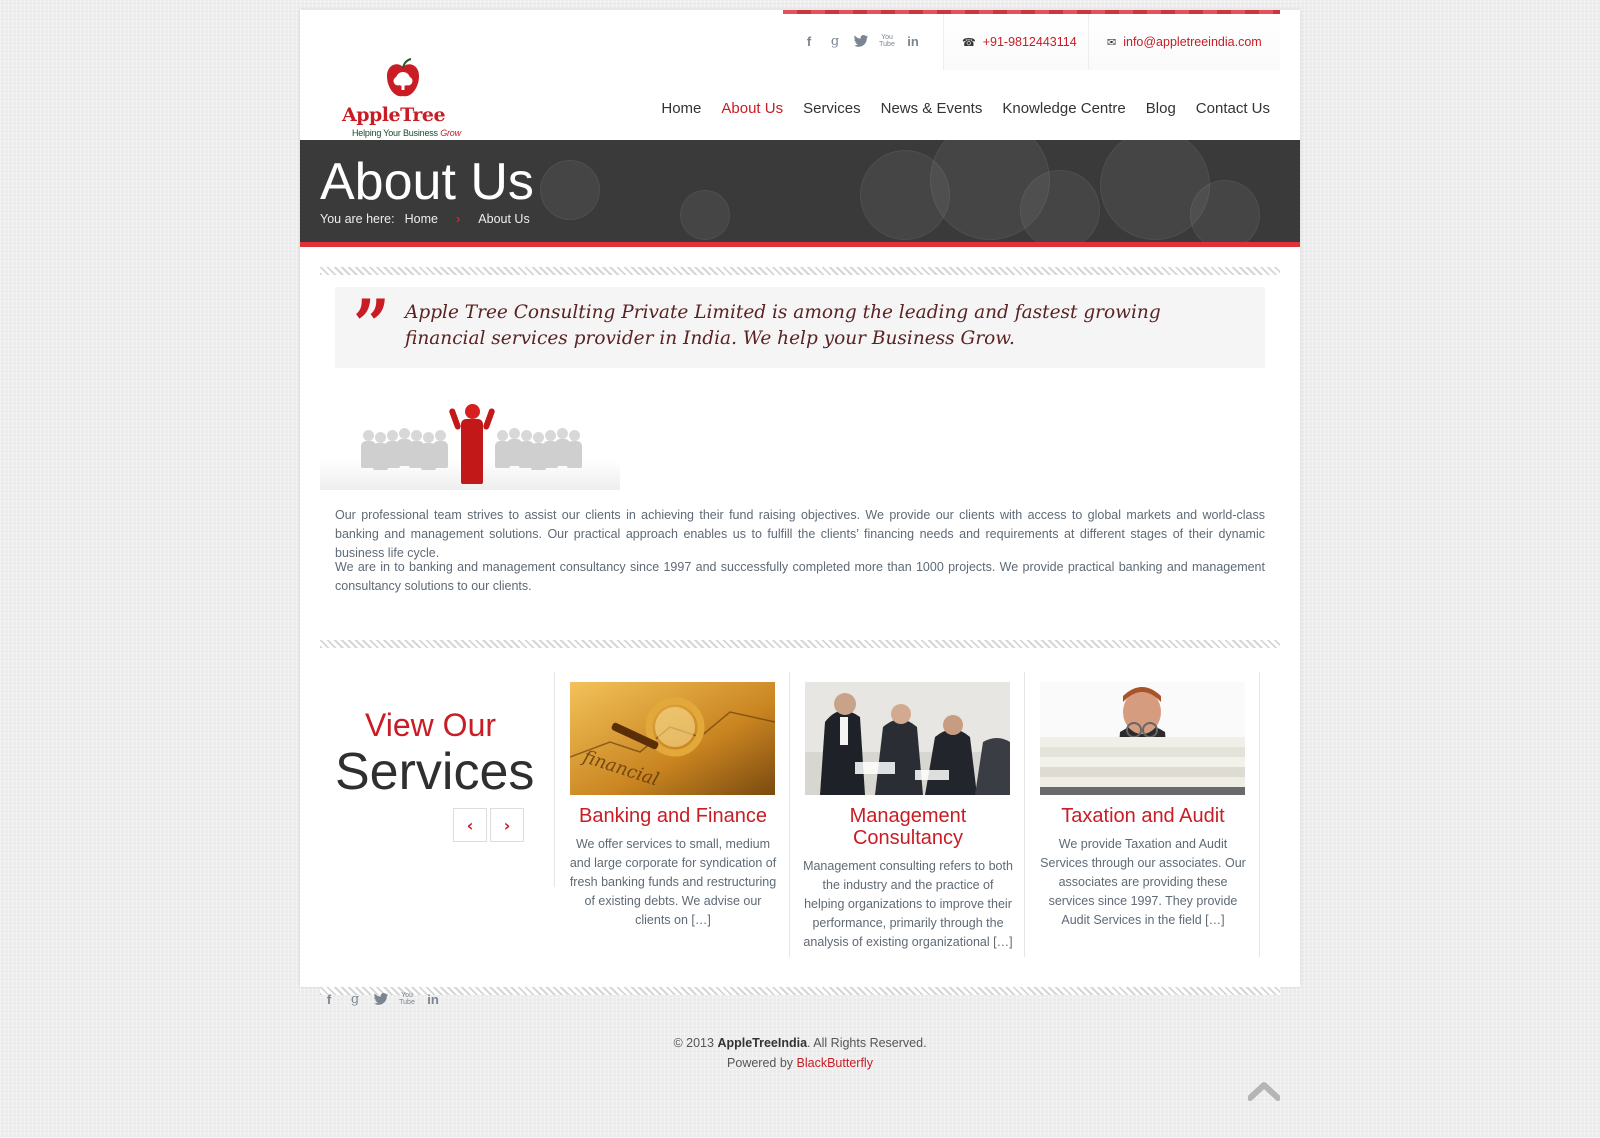 The width and height of the screenshot is (1600, 1138). Describe the element at coordinates (681, 108) in the screenshot. I see `nav-home: Home` at that location.